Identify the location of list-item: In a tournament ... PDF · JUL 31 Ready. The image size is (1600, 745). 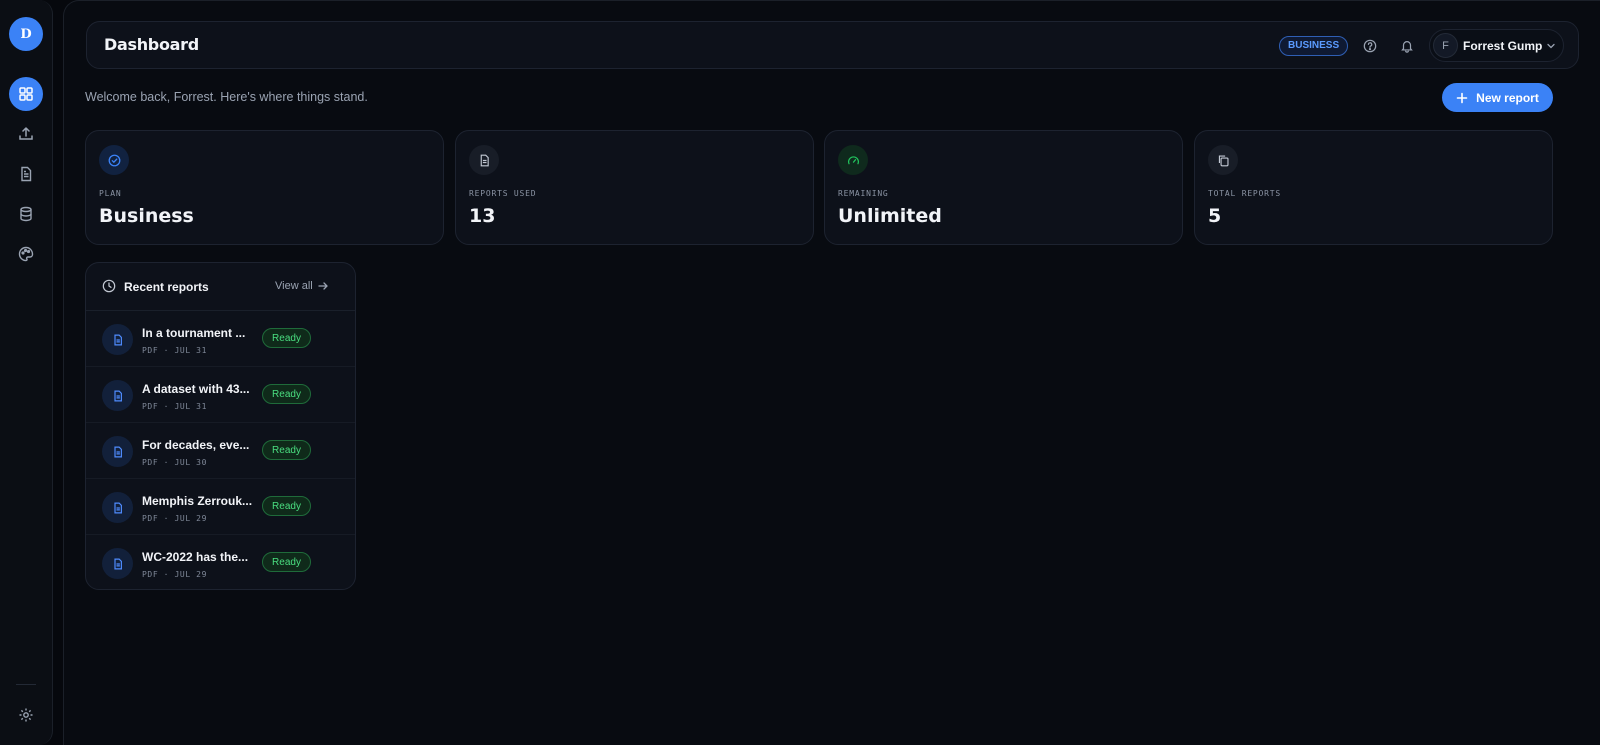
(220, 339).